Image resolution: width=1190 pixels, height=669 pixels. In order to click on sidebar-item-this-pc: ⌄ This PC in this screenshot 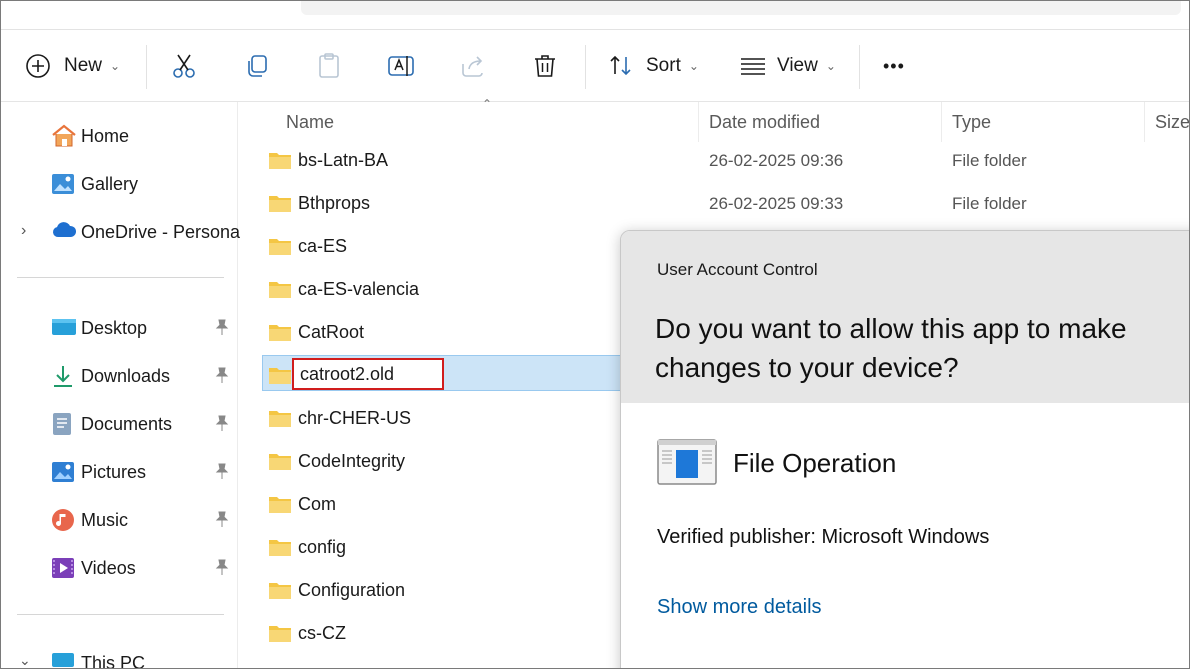, I will do `click(119, 655)`.